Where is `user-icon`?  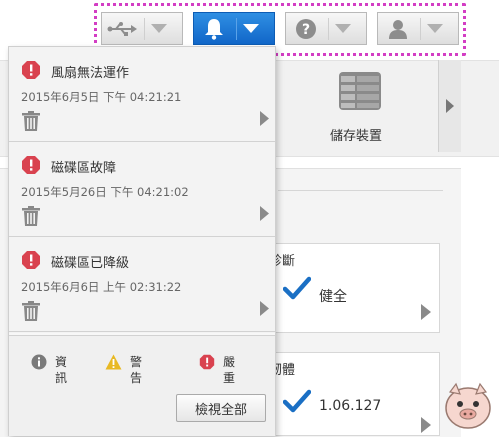
user-icon is located at coordinates (398, 29).